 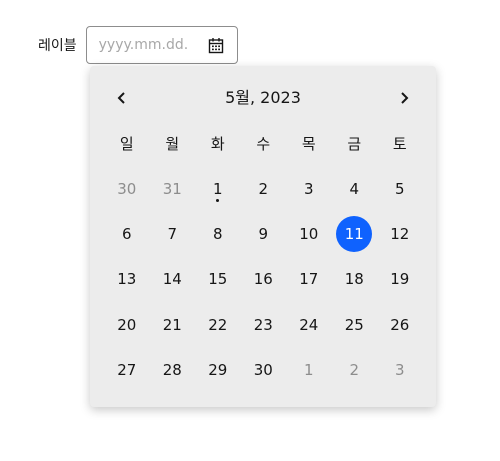 I want to click on day-cell: 20, so click(x=127, y=324).